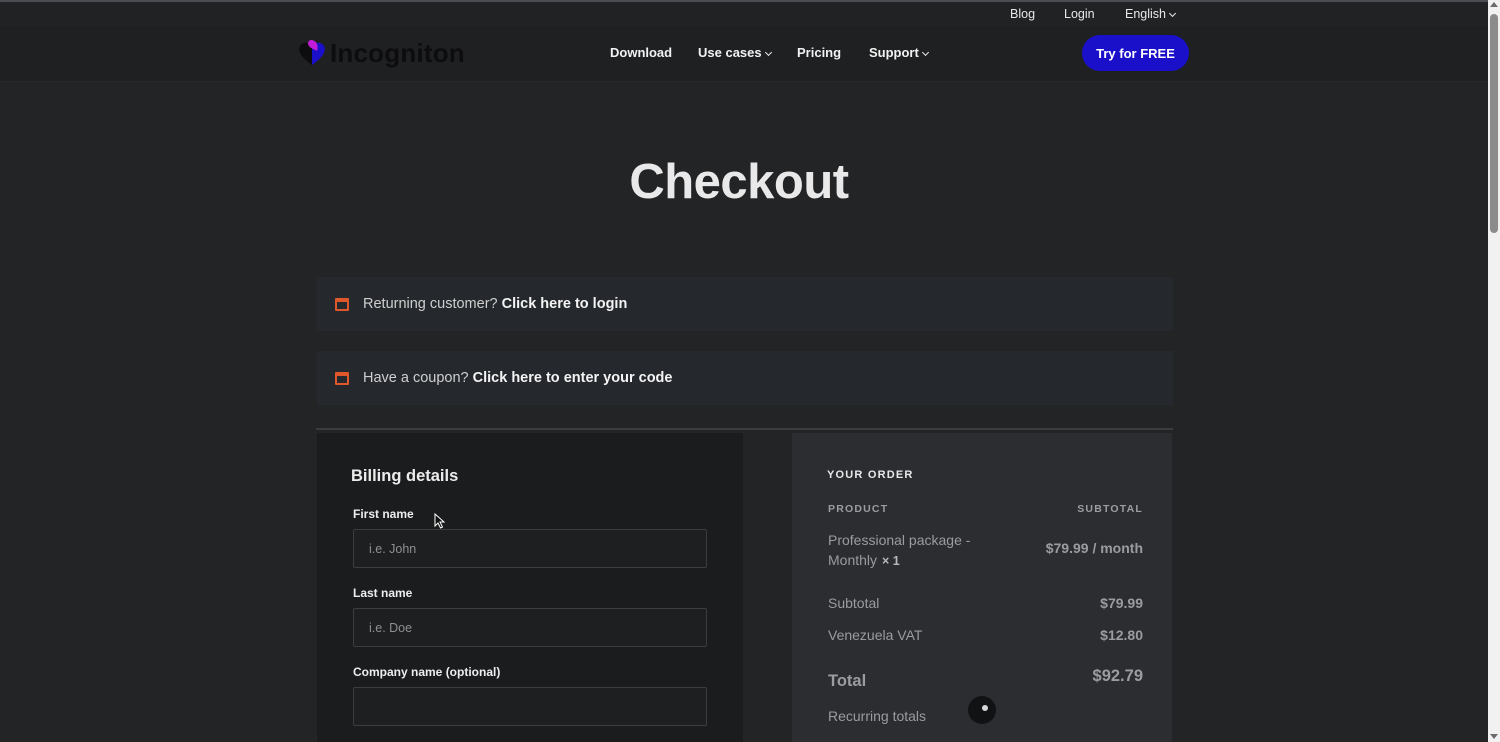 This screenshot has height=742, width=1500. Describe the element at coordinates (854, 603) in the screenshot. I see `subtotal-label: Subtotal` at that location.